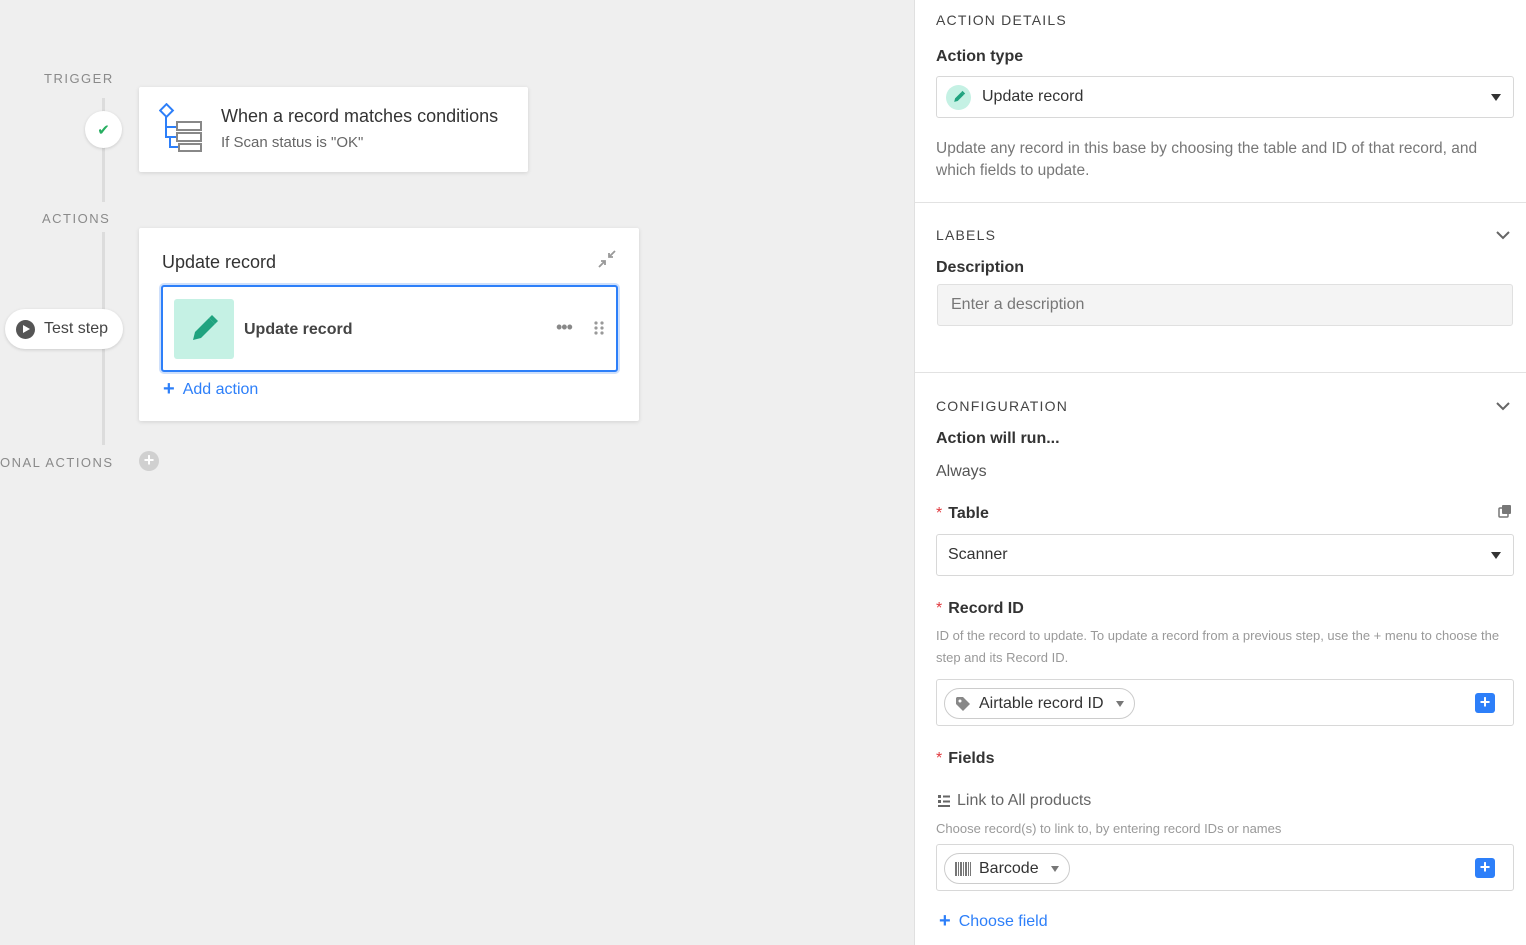  What do you see at coordinates (298, 329) in the screenshot?
I see `action-item-label: Update record` at bounding box center [298, 329].